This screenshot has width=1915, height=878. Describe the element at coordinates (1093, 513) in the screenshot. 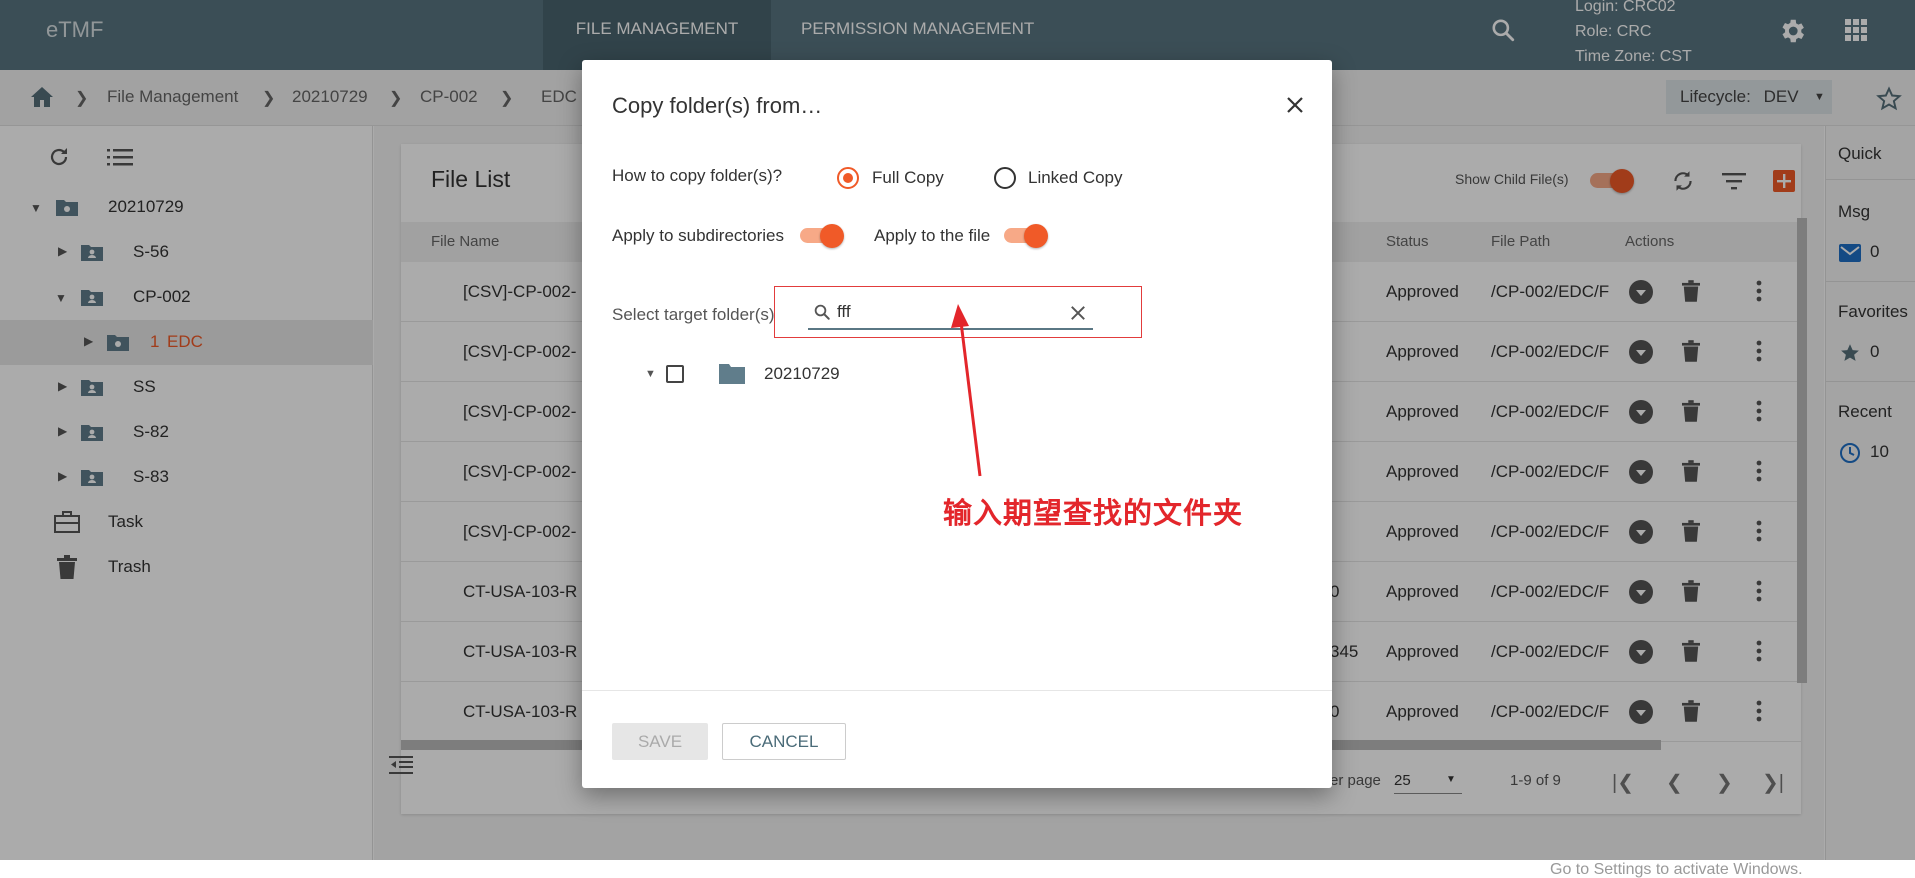

I see `annotation-text: 输入期望查找的文件夹` at that location.